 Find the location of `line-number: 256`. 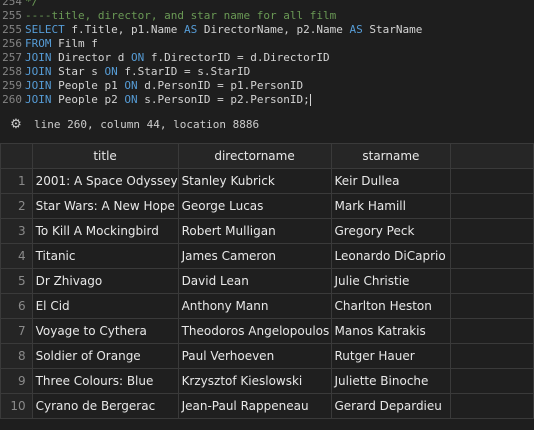

line-number: 256 is located at coordinates (12, 43).